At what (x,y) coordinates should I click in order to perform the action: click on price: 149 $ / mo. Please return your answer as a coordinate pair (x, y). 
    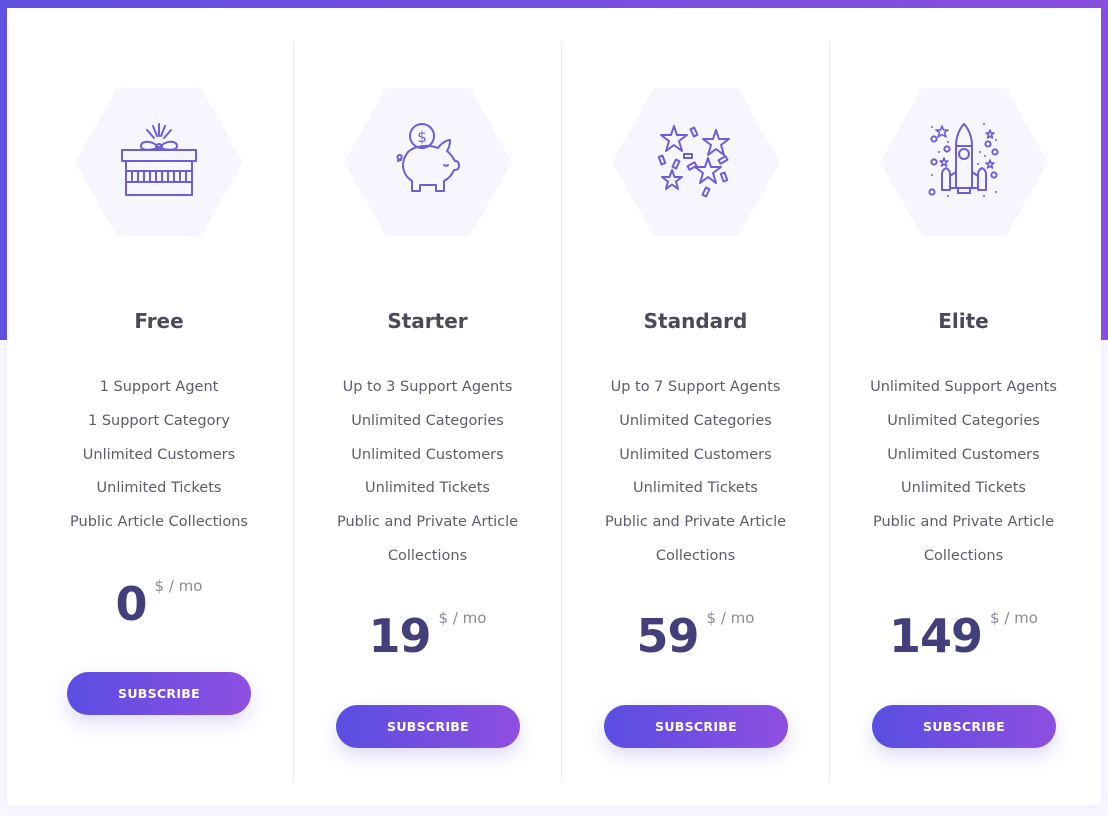
    Looking at the image, I should click on (963, 636).